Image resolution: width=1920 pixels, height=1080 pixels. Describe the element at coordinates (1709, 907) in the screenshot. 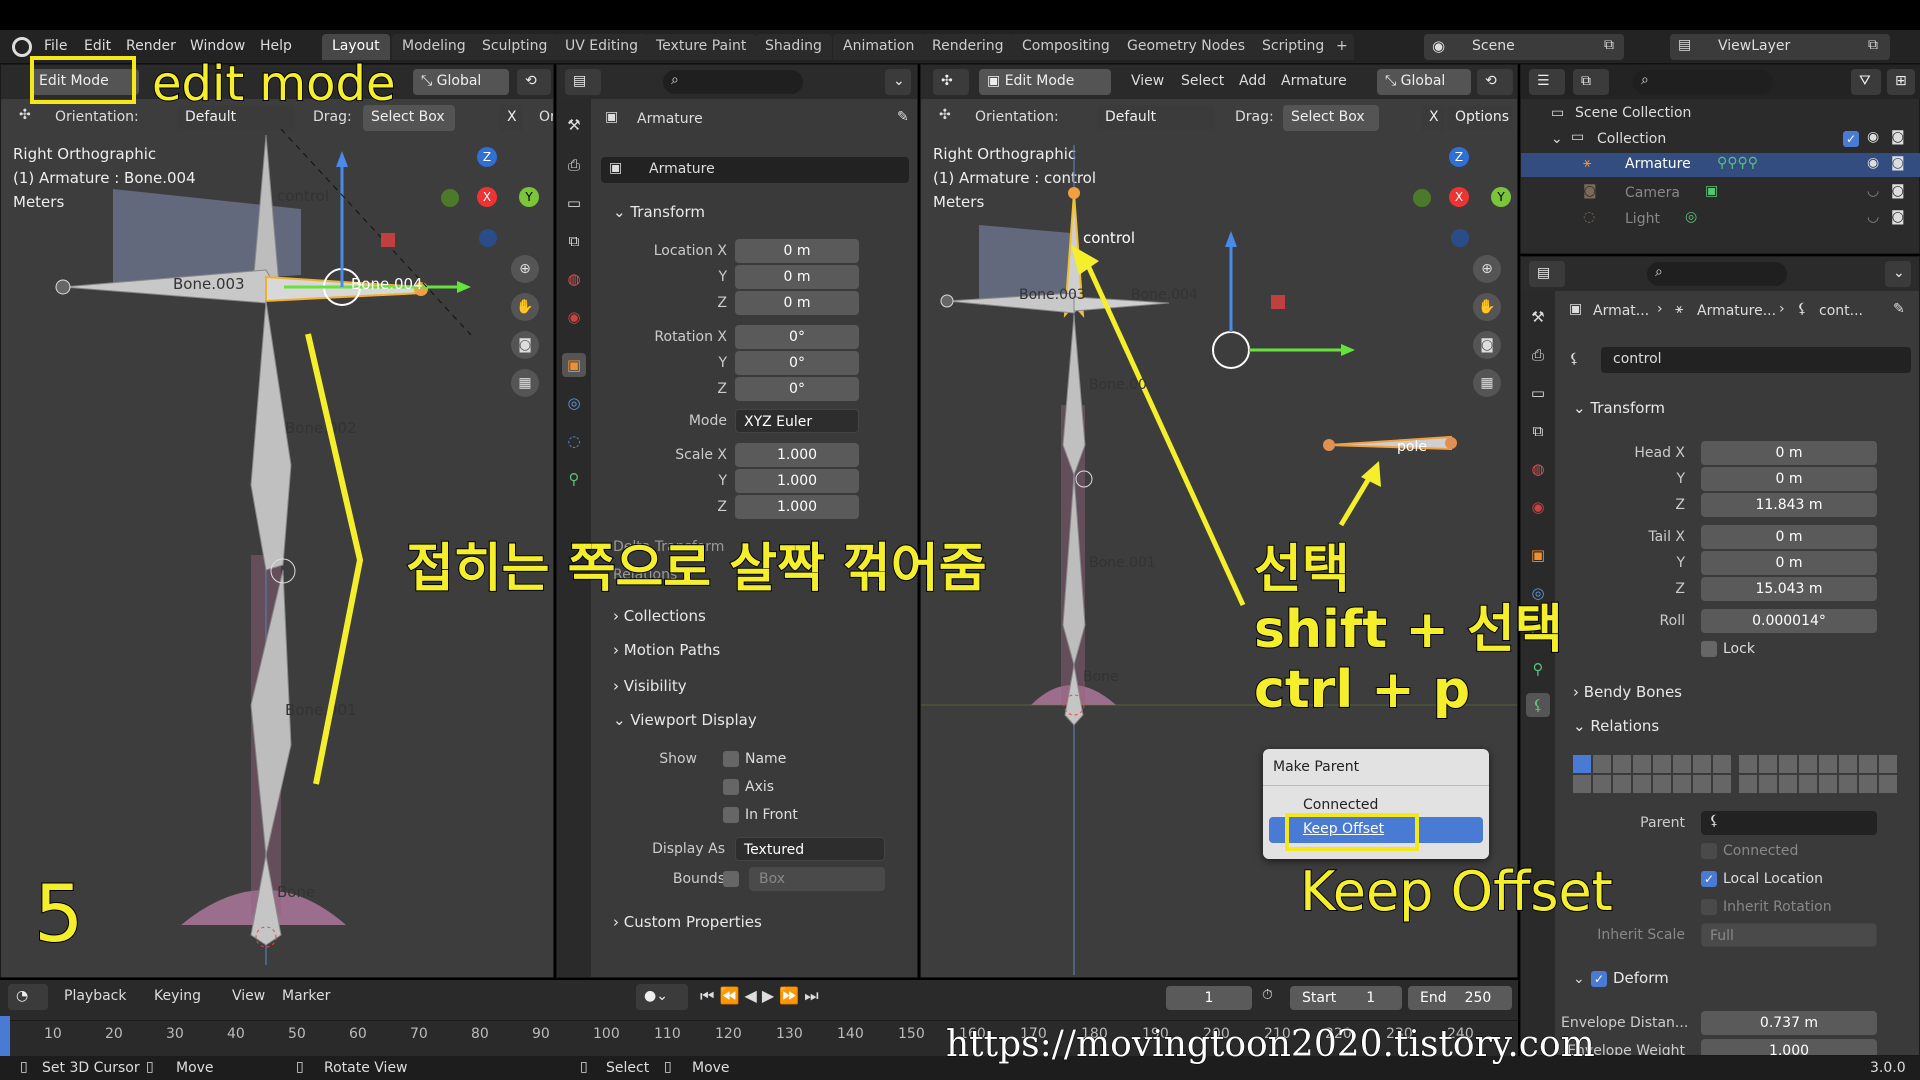

I see `inherit-rotation-checkbox` at that location.